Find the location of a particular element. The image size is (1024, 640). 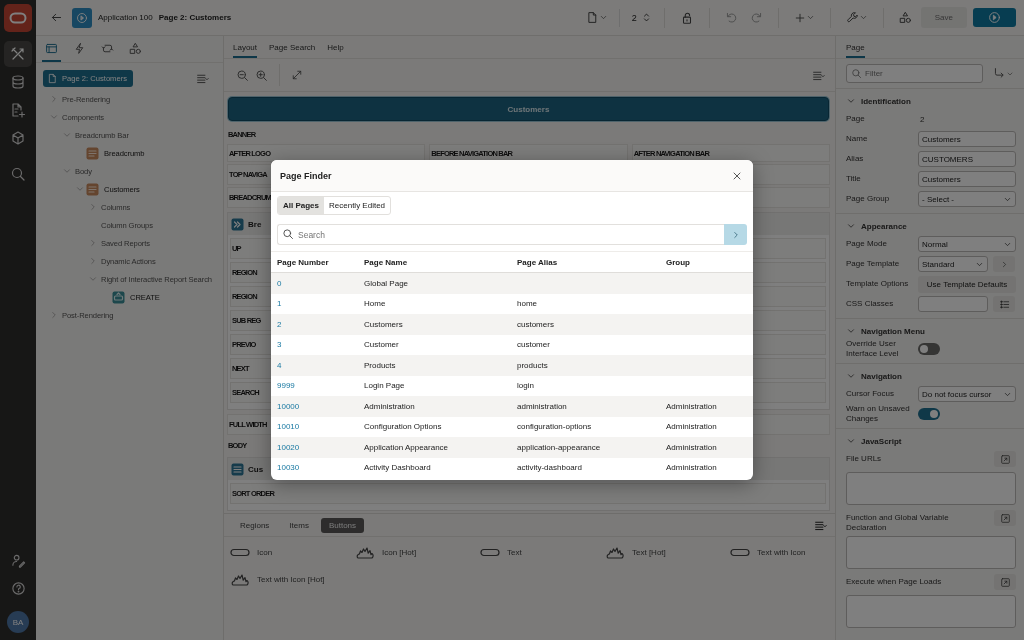

column-header: Page Name is located at coordinates (440, 262).